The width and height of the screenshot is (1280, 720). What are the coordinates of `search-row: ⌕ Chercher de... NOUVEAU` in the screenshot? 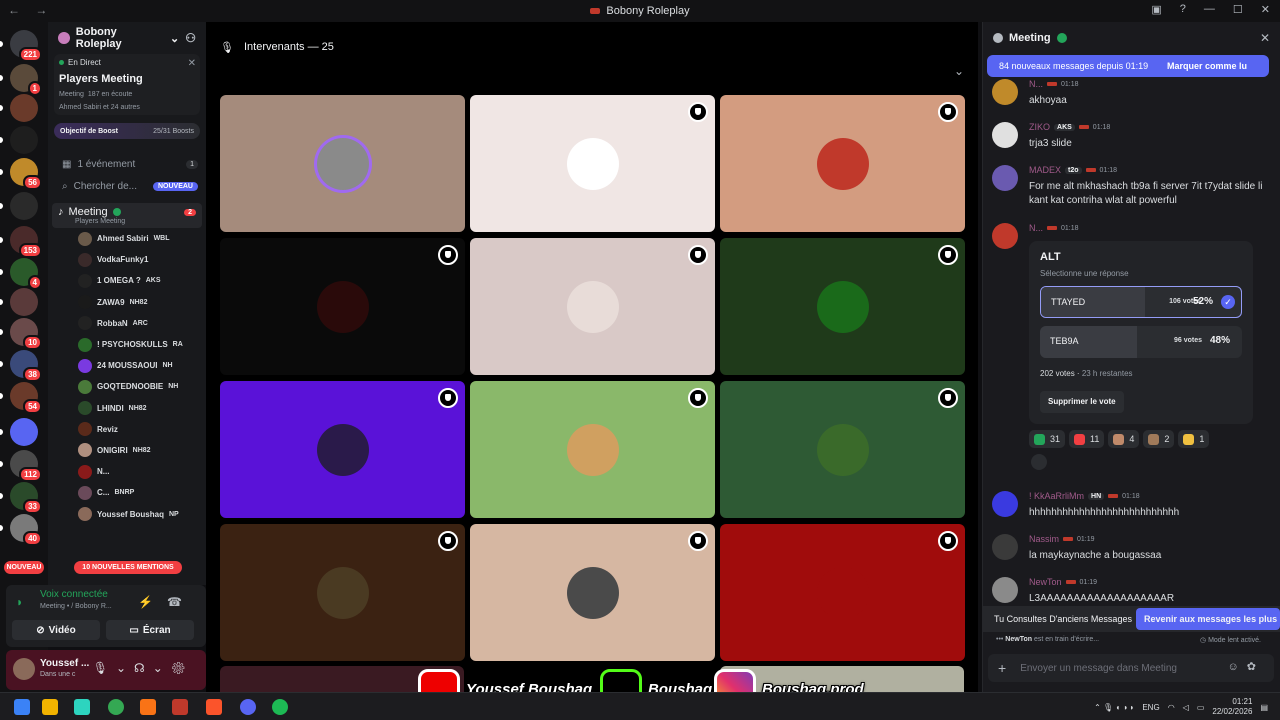 It's located at (127, 186).